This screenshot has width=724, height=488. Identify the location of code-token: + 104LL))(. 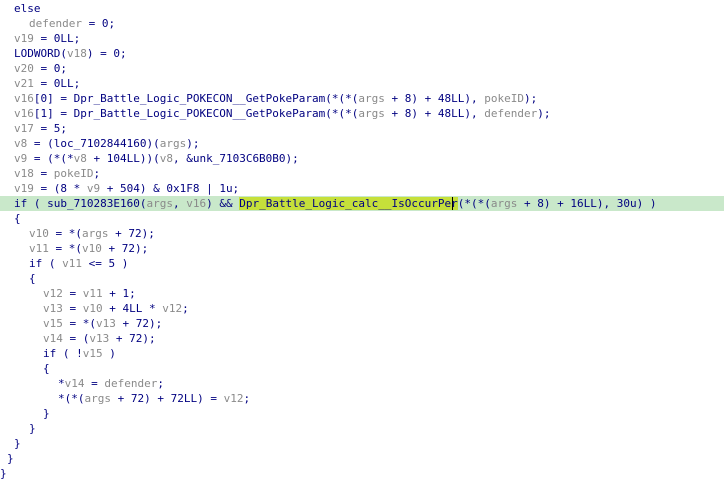
(123, 158).